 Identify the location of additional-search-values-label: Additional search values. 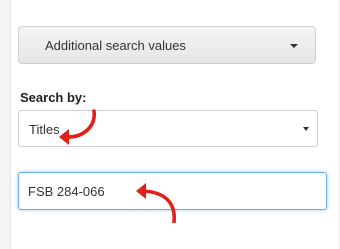
(115, 45).